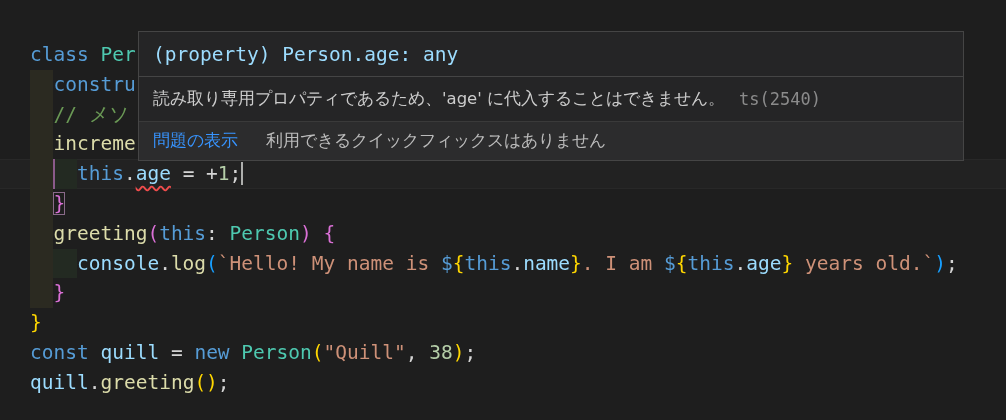 Image resolution: width=1006 pixels, height=420 pixels. I want to click on code-line: const quill = new Person("Quill", 38);, so click(253, 352).